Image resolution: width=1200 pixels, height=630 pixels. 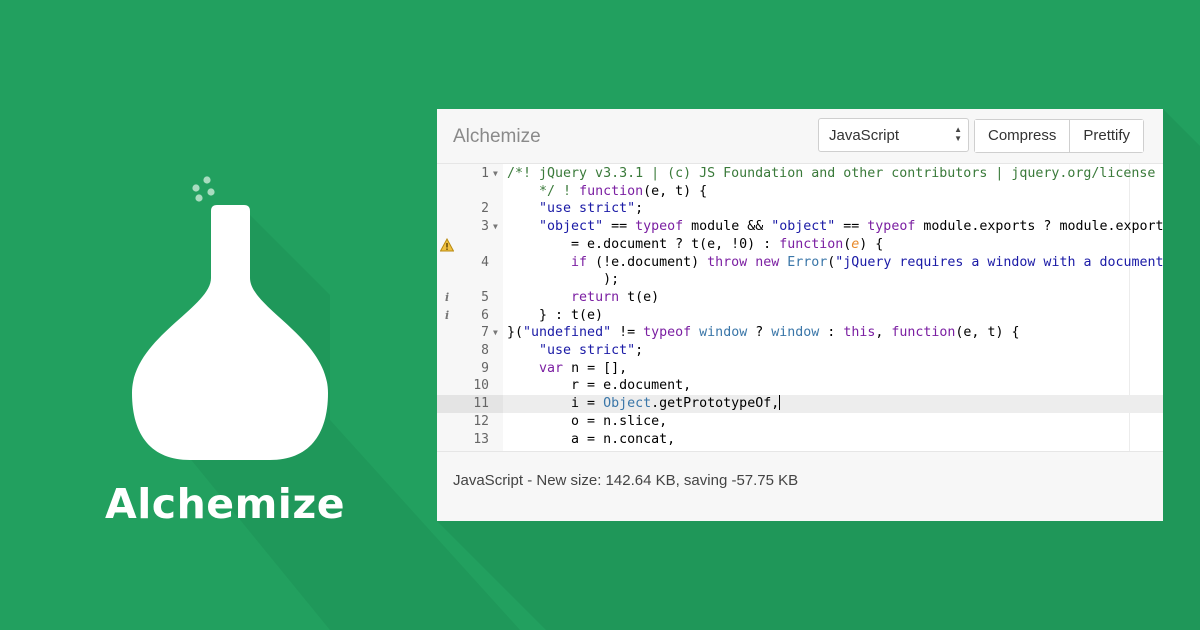 What do you see at coordinates (470, 263) in the screenshot?
I see `line-number-cell: 4` at bounding box center [470, 263].